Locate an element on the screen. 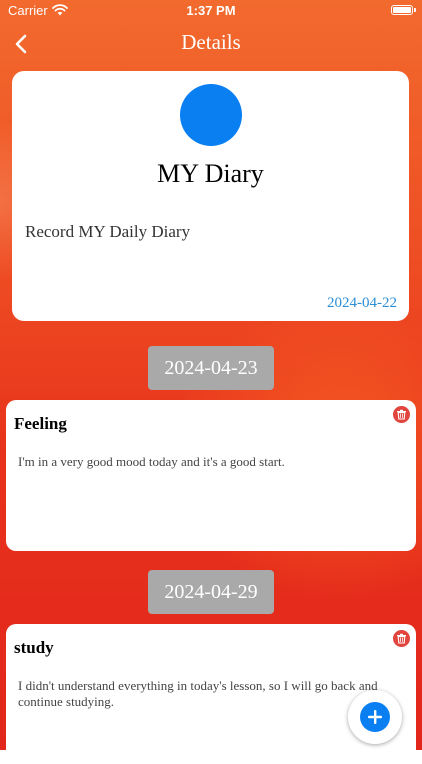 This screenshot has height=764, width=422. entry-title: study is located at coordinates (34, 647).